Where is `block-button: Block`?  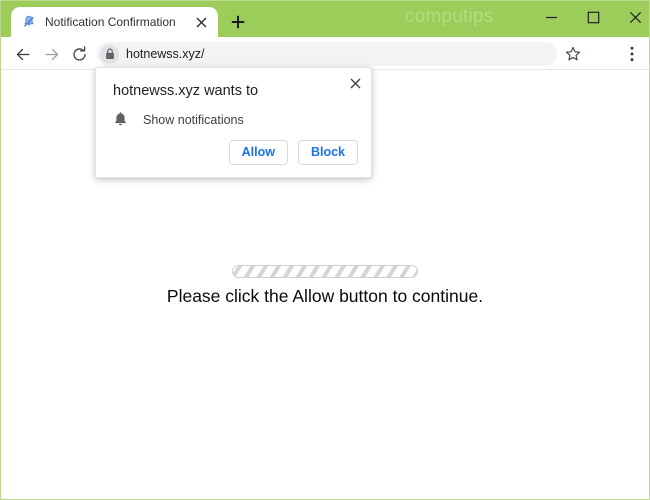 block-button: Block is located at coordinates (327, 152).